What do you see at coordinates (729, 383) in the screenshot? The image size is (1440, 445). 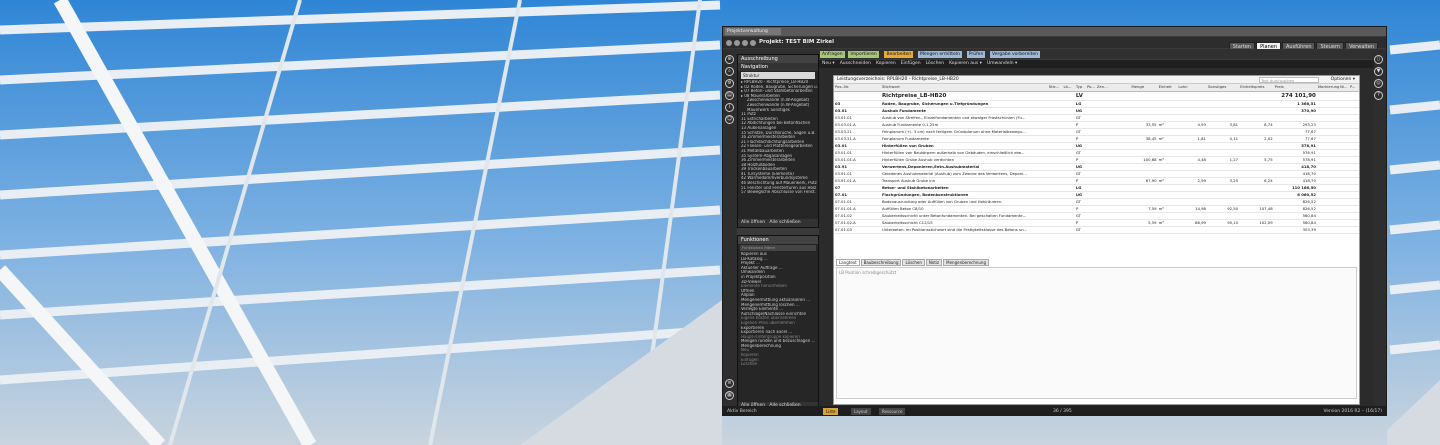 I see `list-icon: ≡` at bounding box center [729, 383].